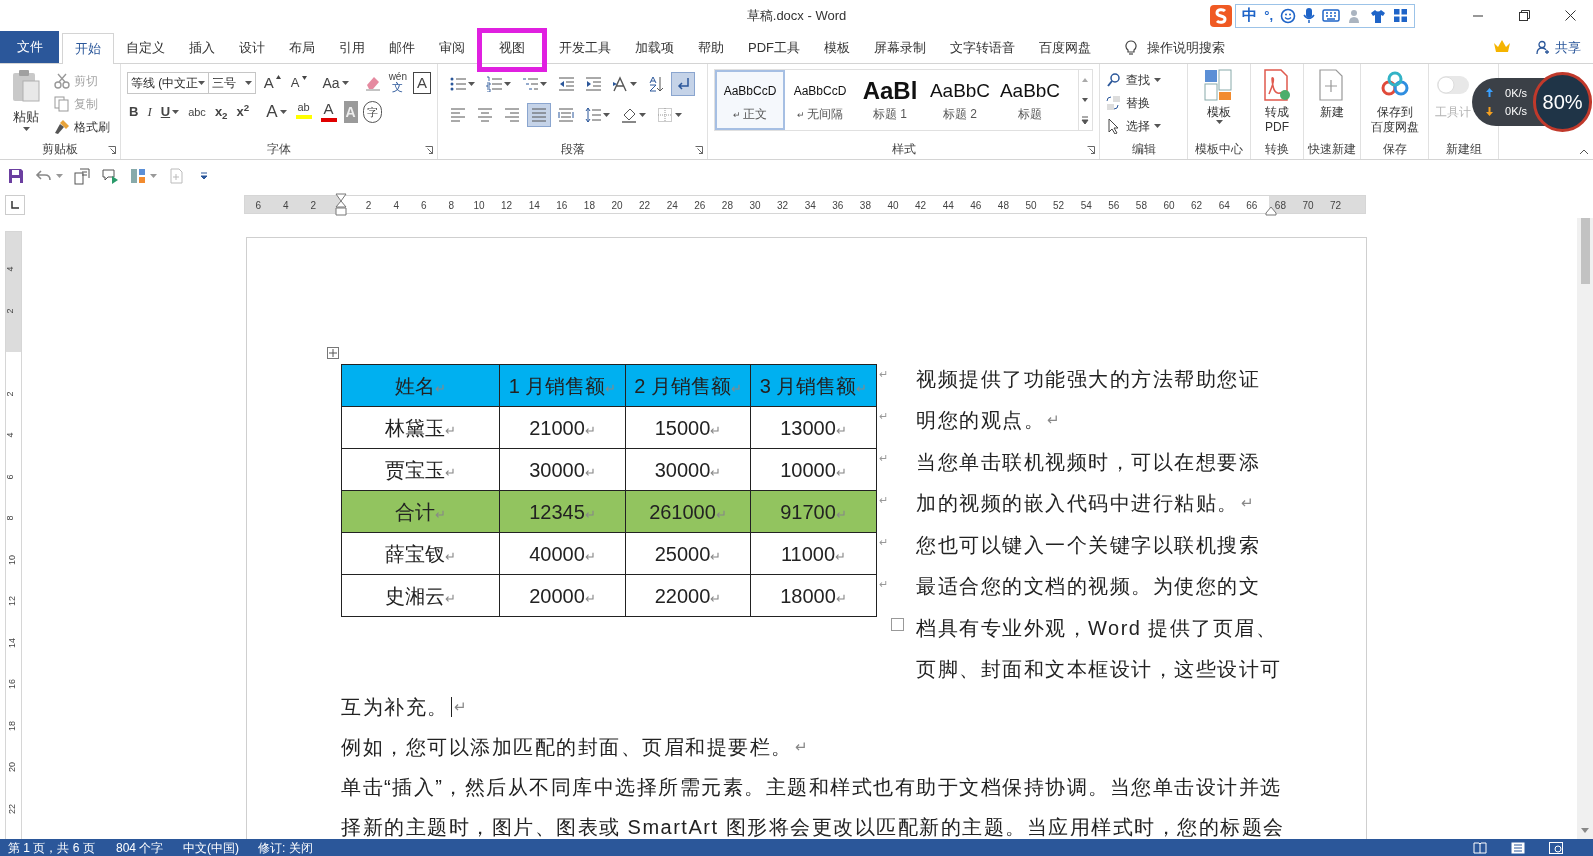 This screenshot has width=1593, height=856. I want to click on right-indent-marker-icon, so click(1271, 211).